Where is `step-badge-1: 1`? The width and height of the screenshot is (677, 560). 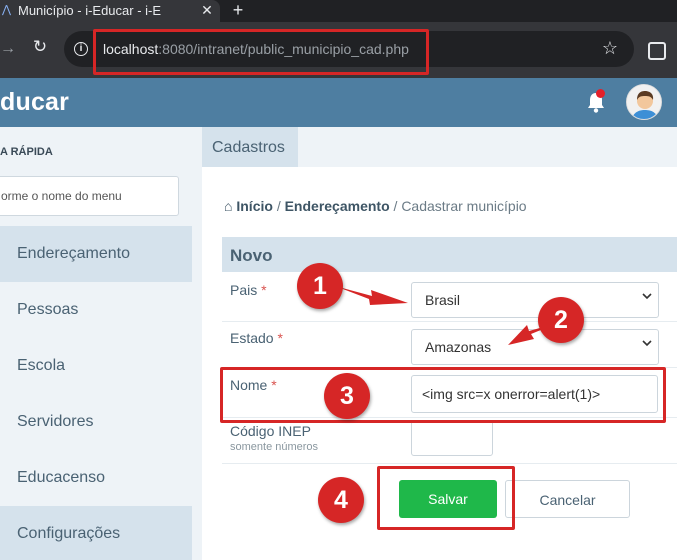
step-badge-1: 1 is located at coordinates (320, 286).